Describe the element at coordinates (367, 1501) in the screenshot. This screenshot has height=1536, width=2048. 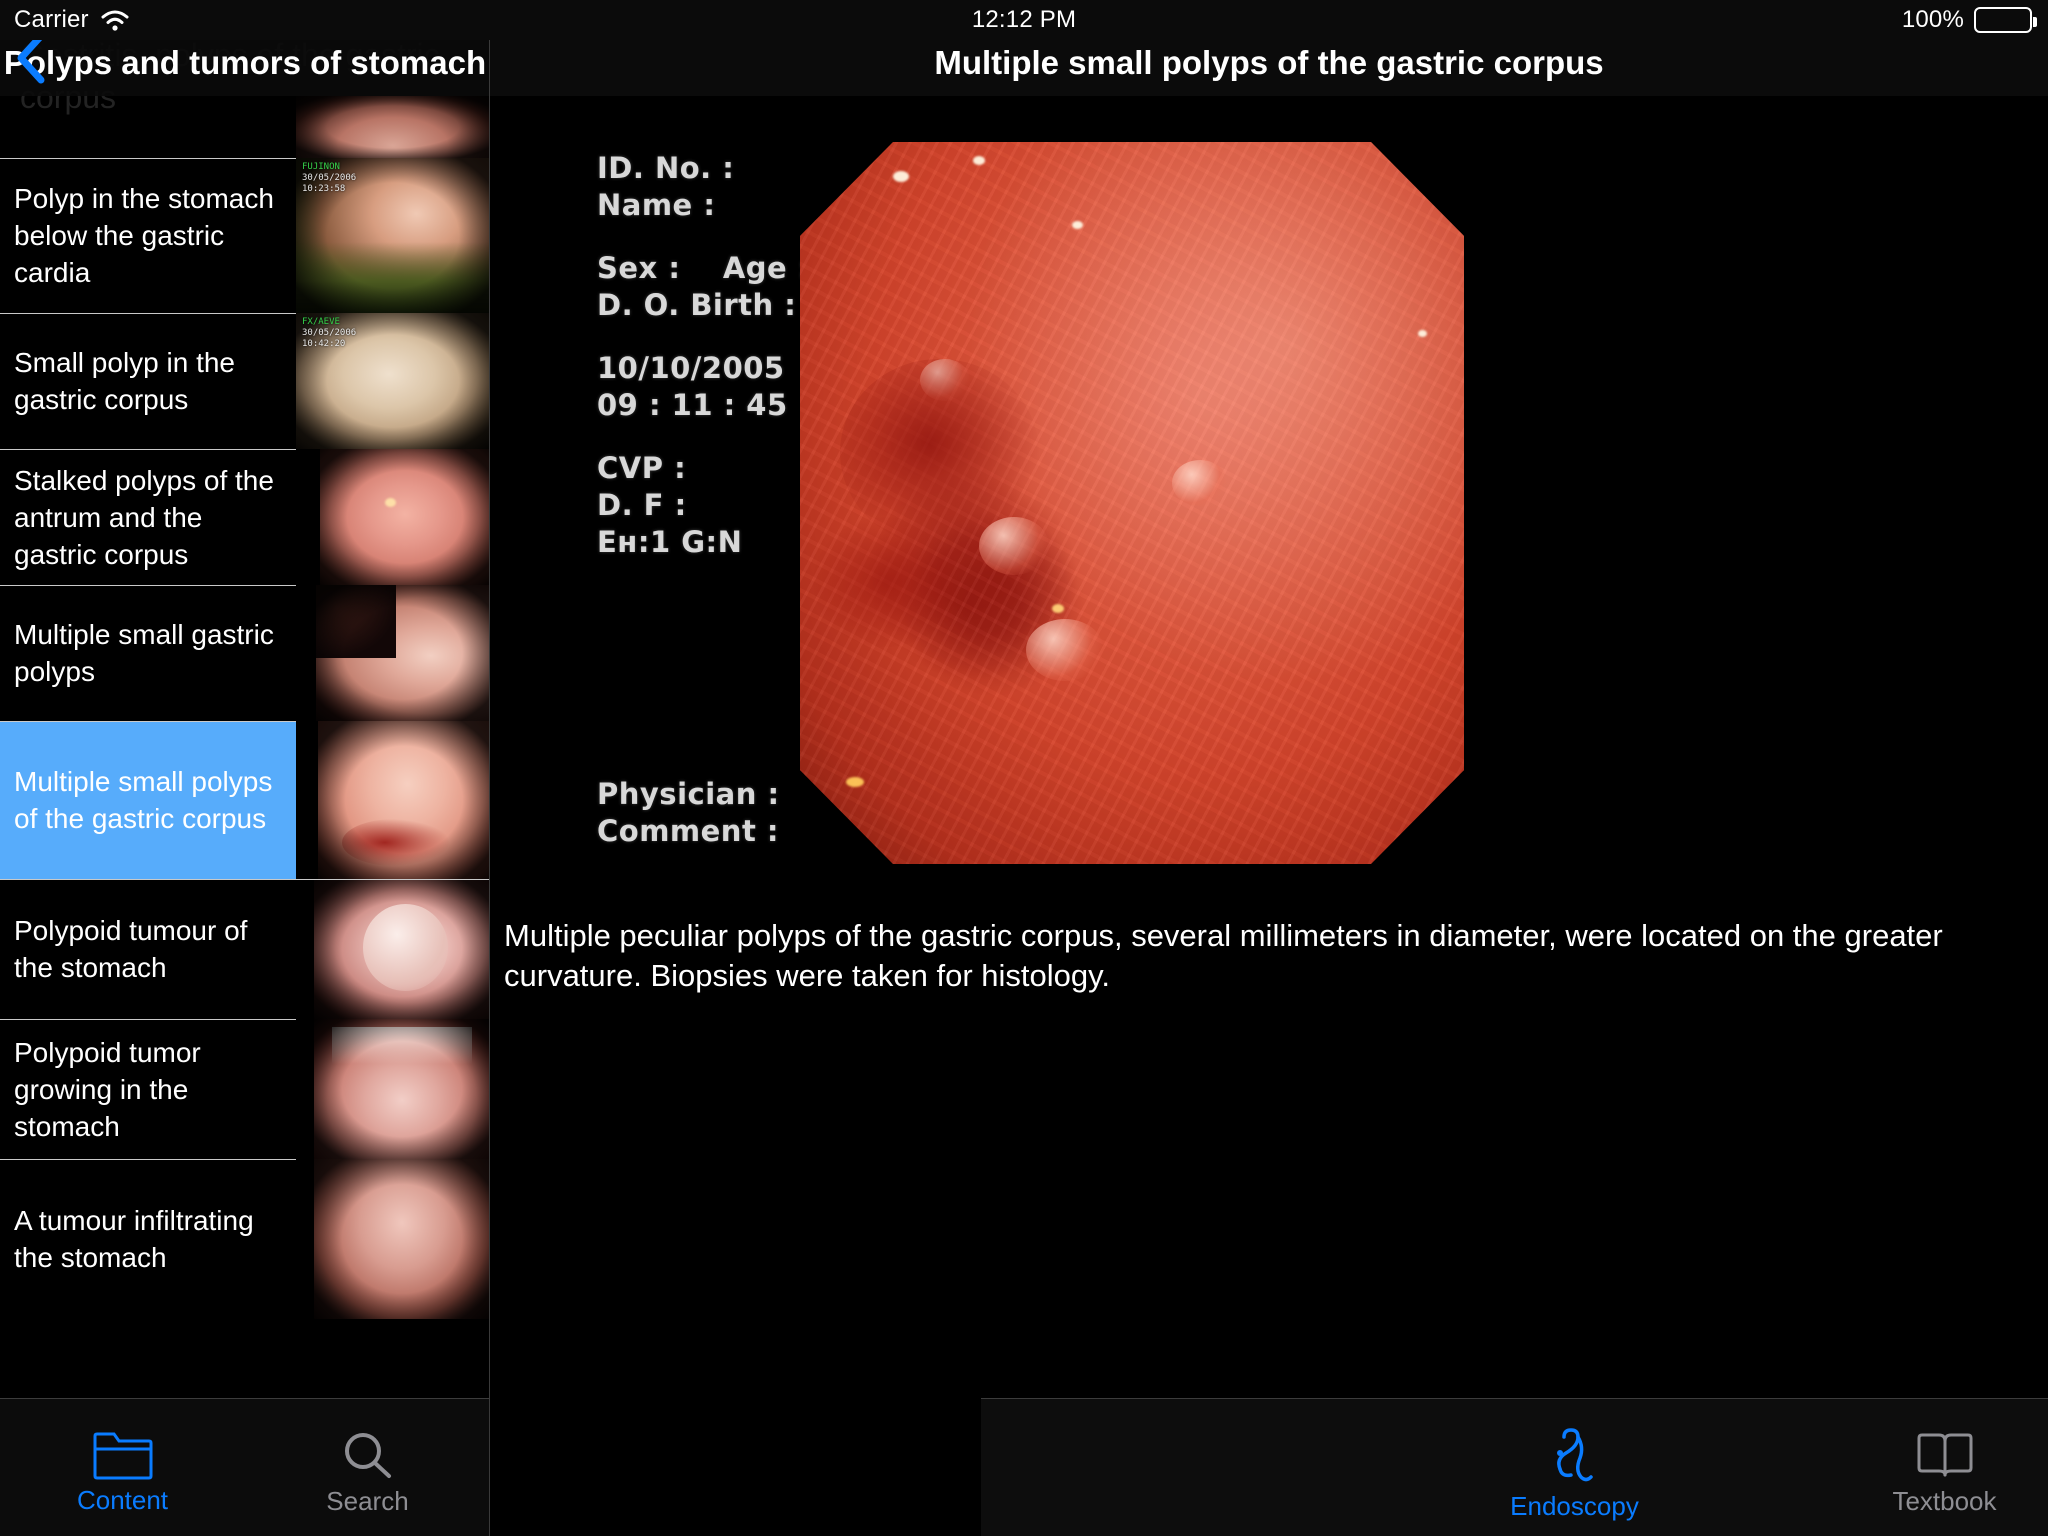
I see `tab-label: Search` at that location.